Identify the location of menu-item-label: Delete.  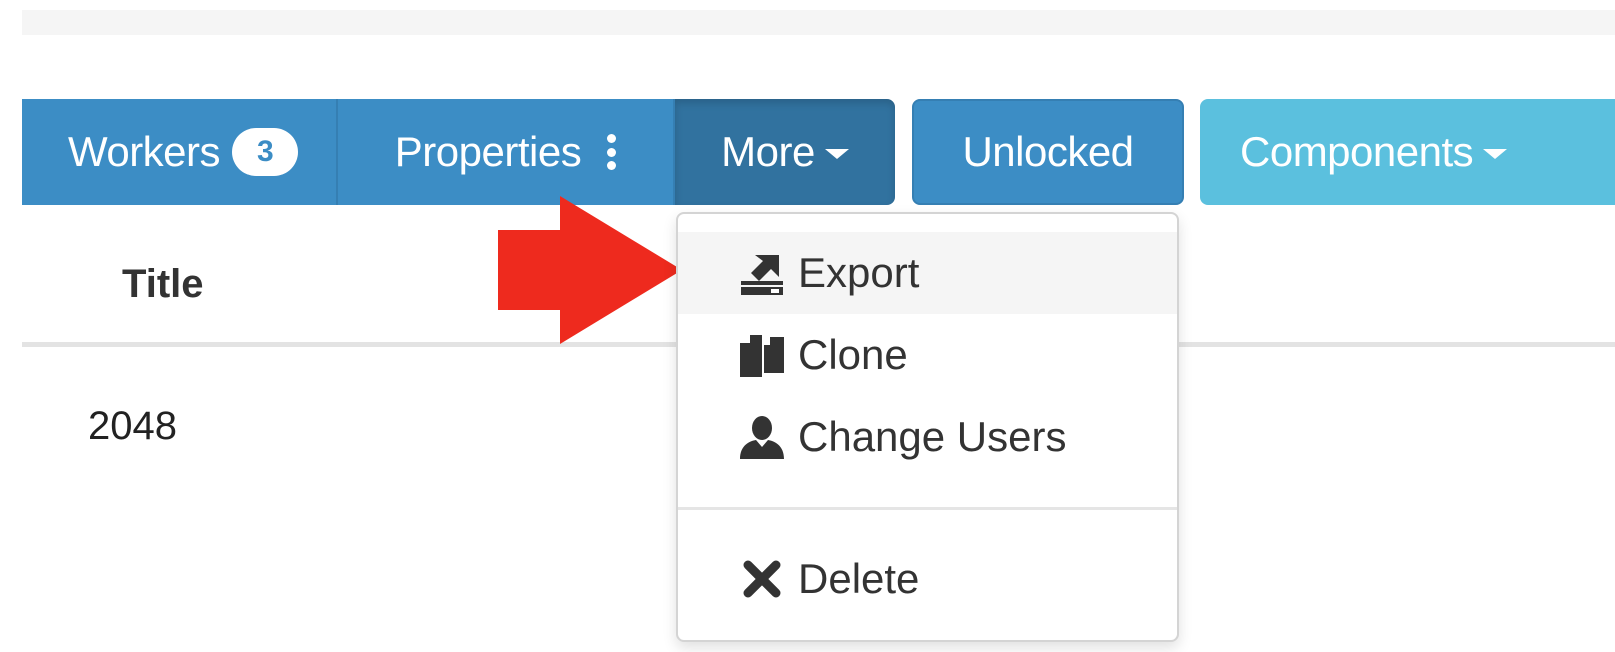
(859, 578).